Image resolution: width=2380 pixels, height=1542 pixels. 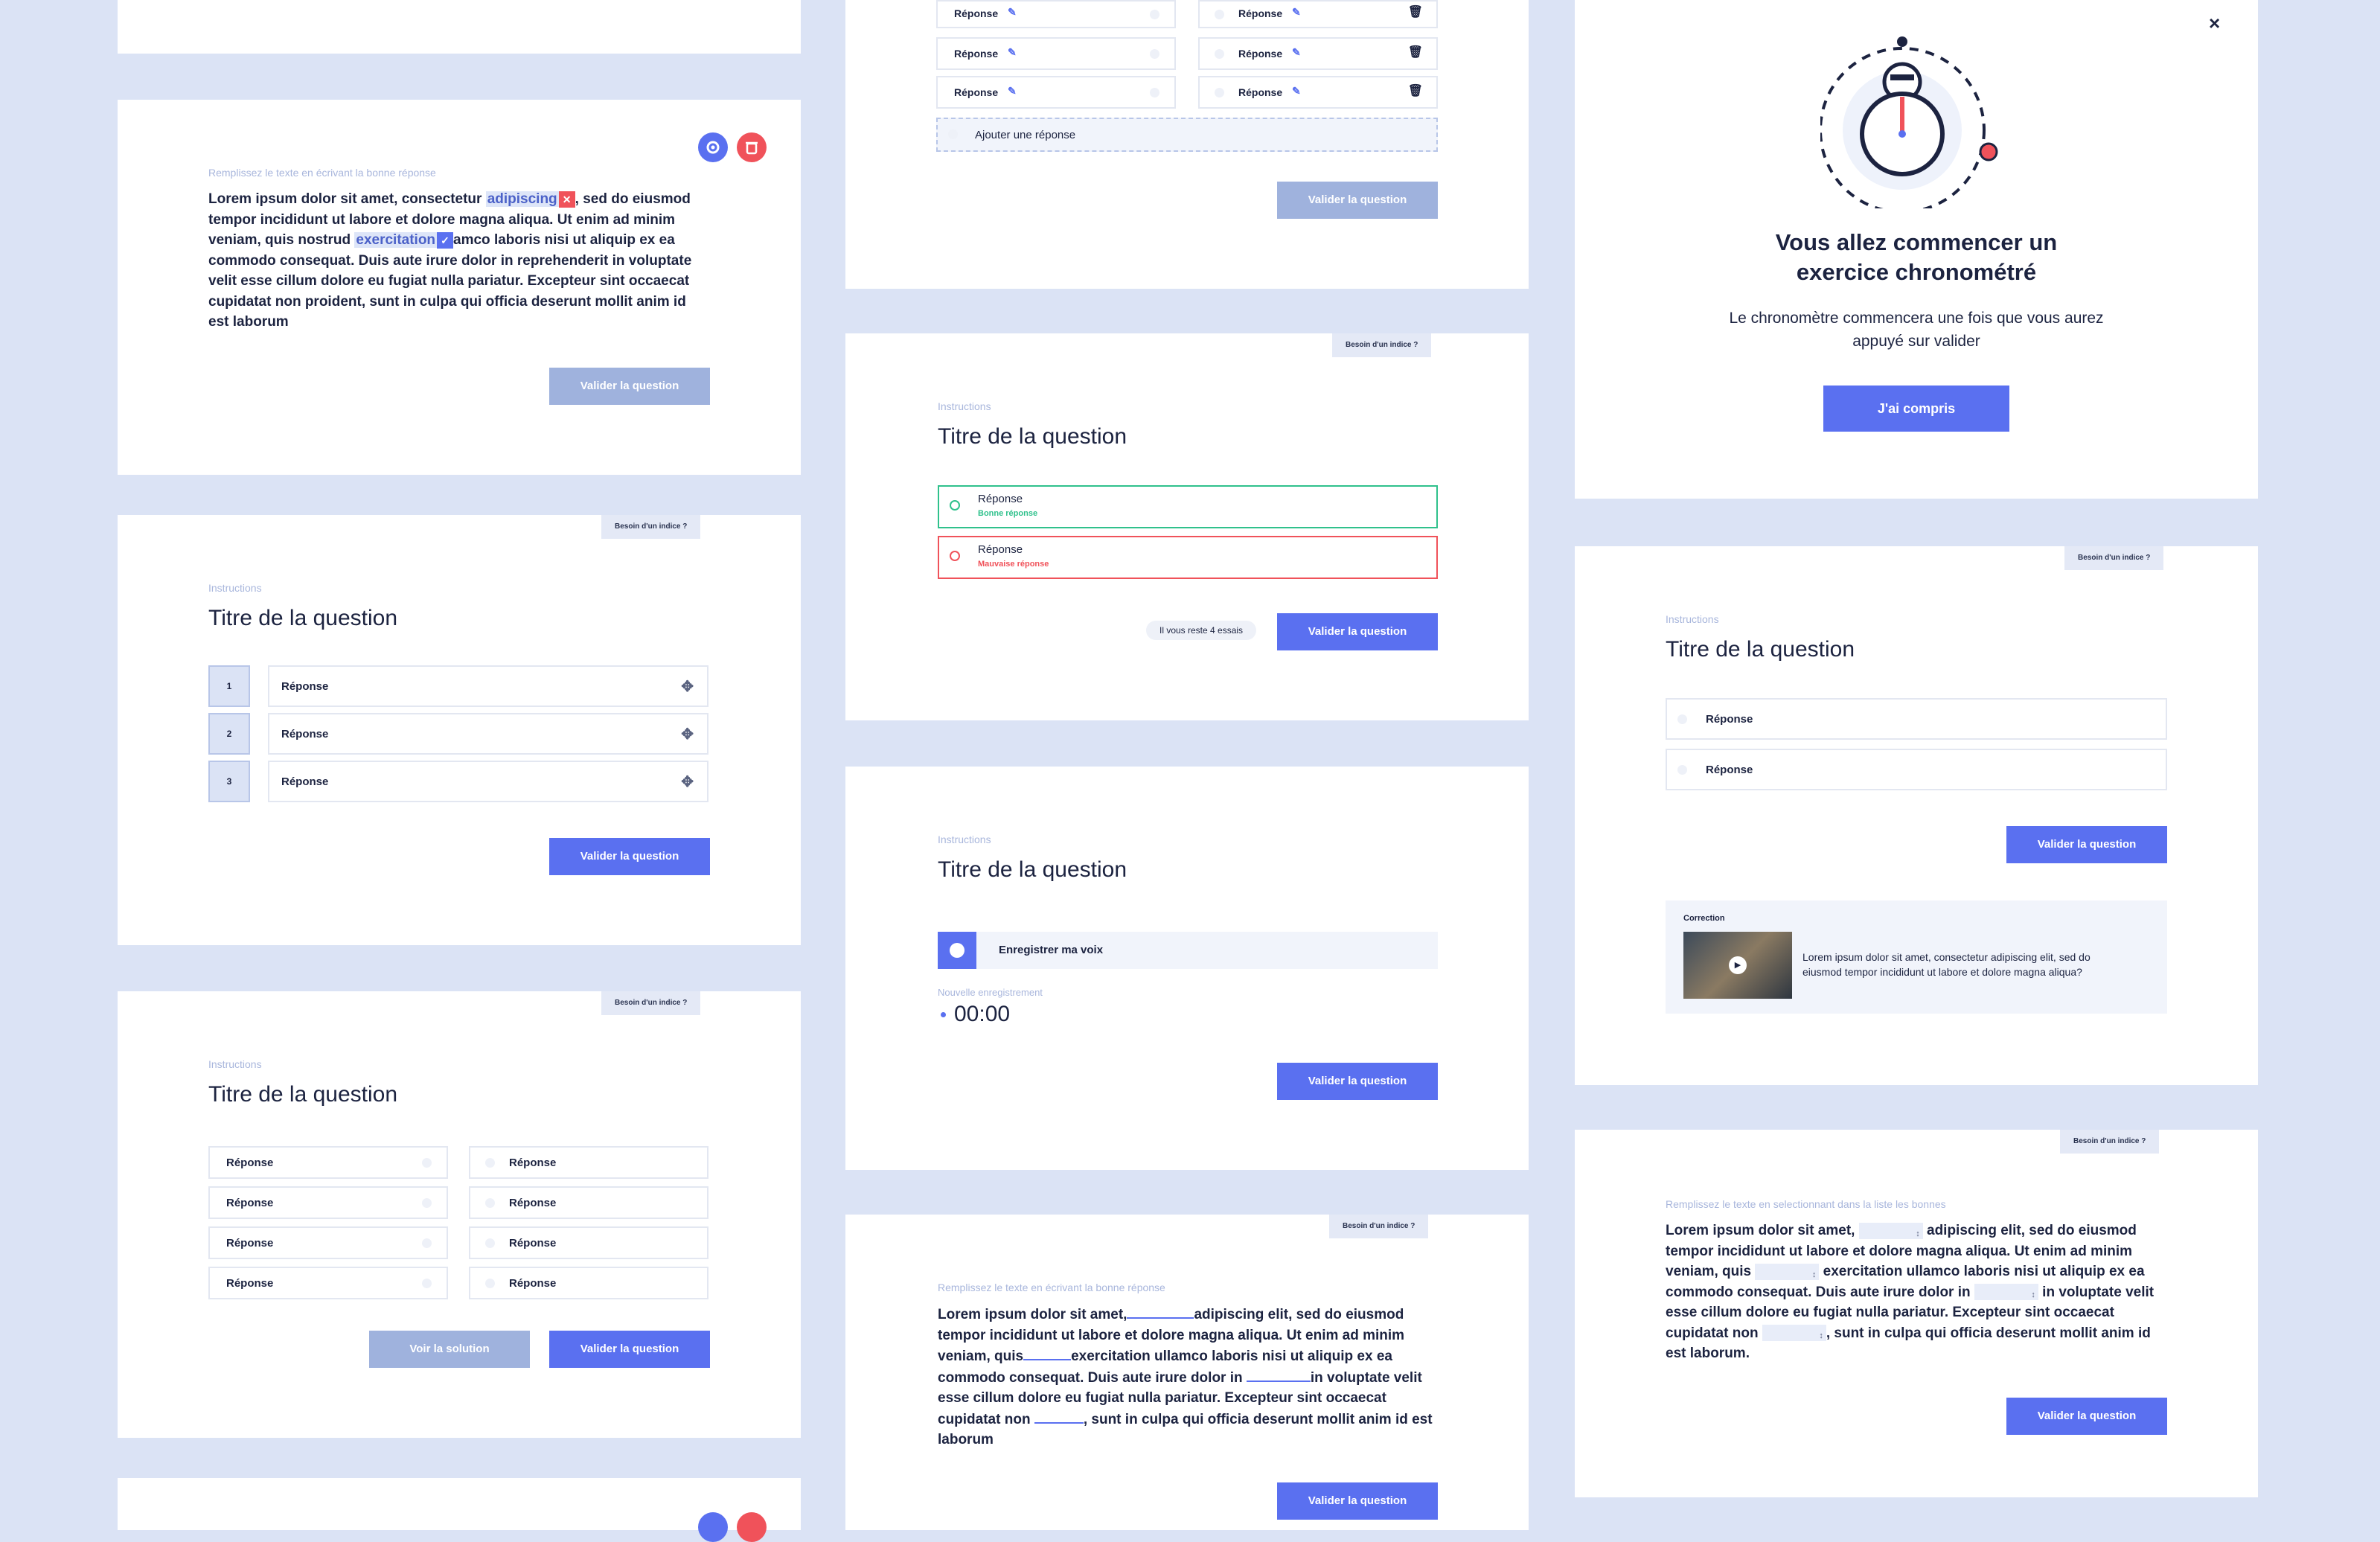 I want to click on wrong-answer: Réponse Mauvaise réponse, so click(x=1188, y=557).